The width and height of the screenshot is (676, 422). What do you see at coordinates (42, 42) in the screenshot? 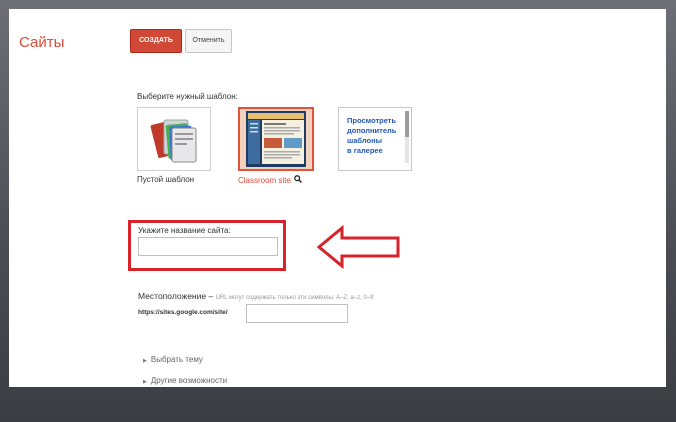
I see `app-title: Сайты` at bounding box center [42, 42].